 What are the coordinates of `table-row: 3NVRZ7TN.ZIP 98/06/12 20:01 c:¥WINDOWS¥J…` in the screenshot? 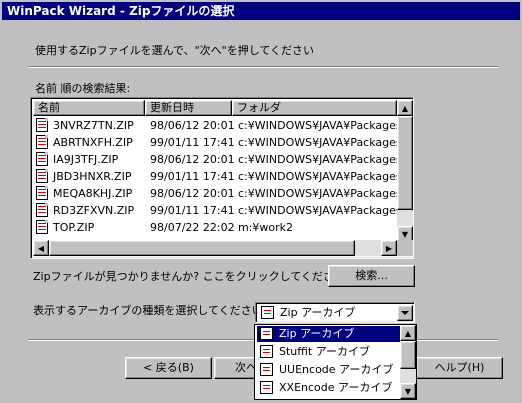 It's located at (217, 125).